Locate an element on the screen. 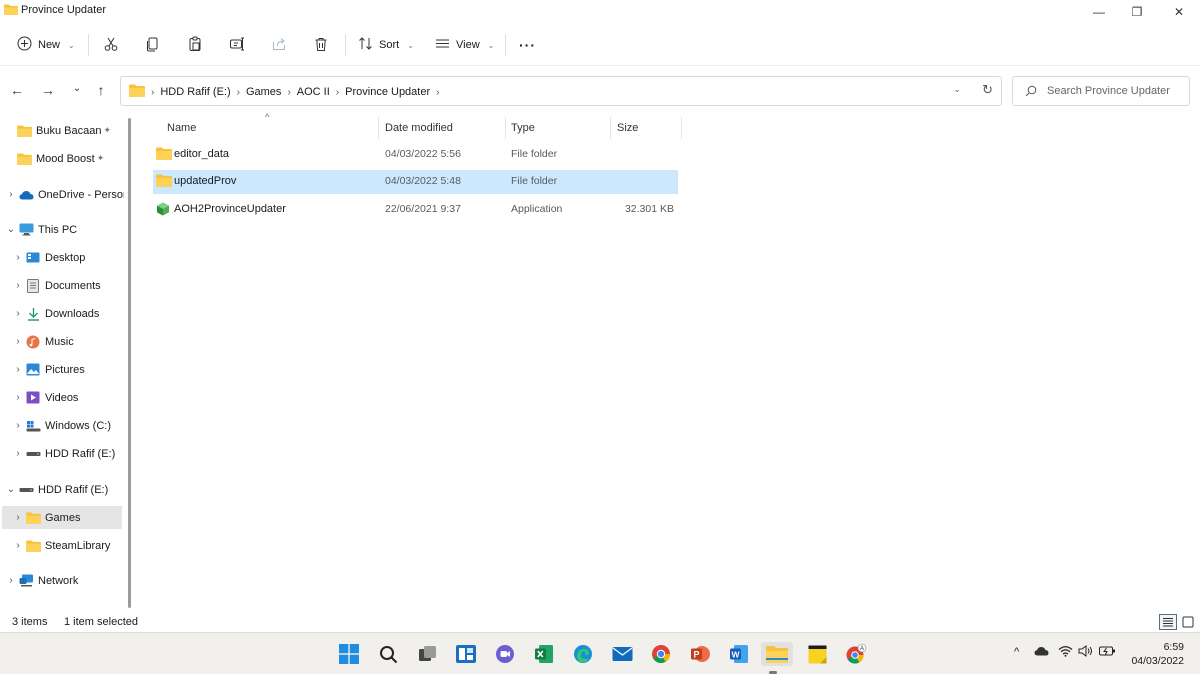  table-row: editor_data 04/03/2022 5:56 File folder is located at coordinates (415, 155).